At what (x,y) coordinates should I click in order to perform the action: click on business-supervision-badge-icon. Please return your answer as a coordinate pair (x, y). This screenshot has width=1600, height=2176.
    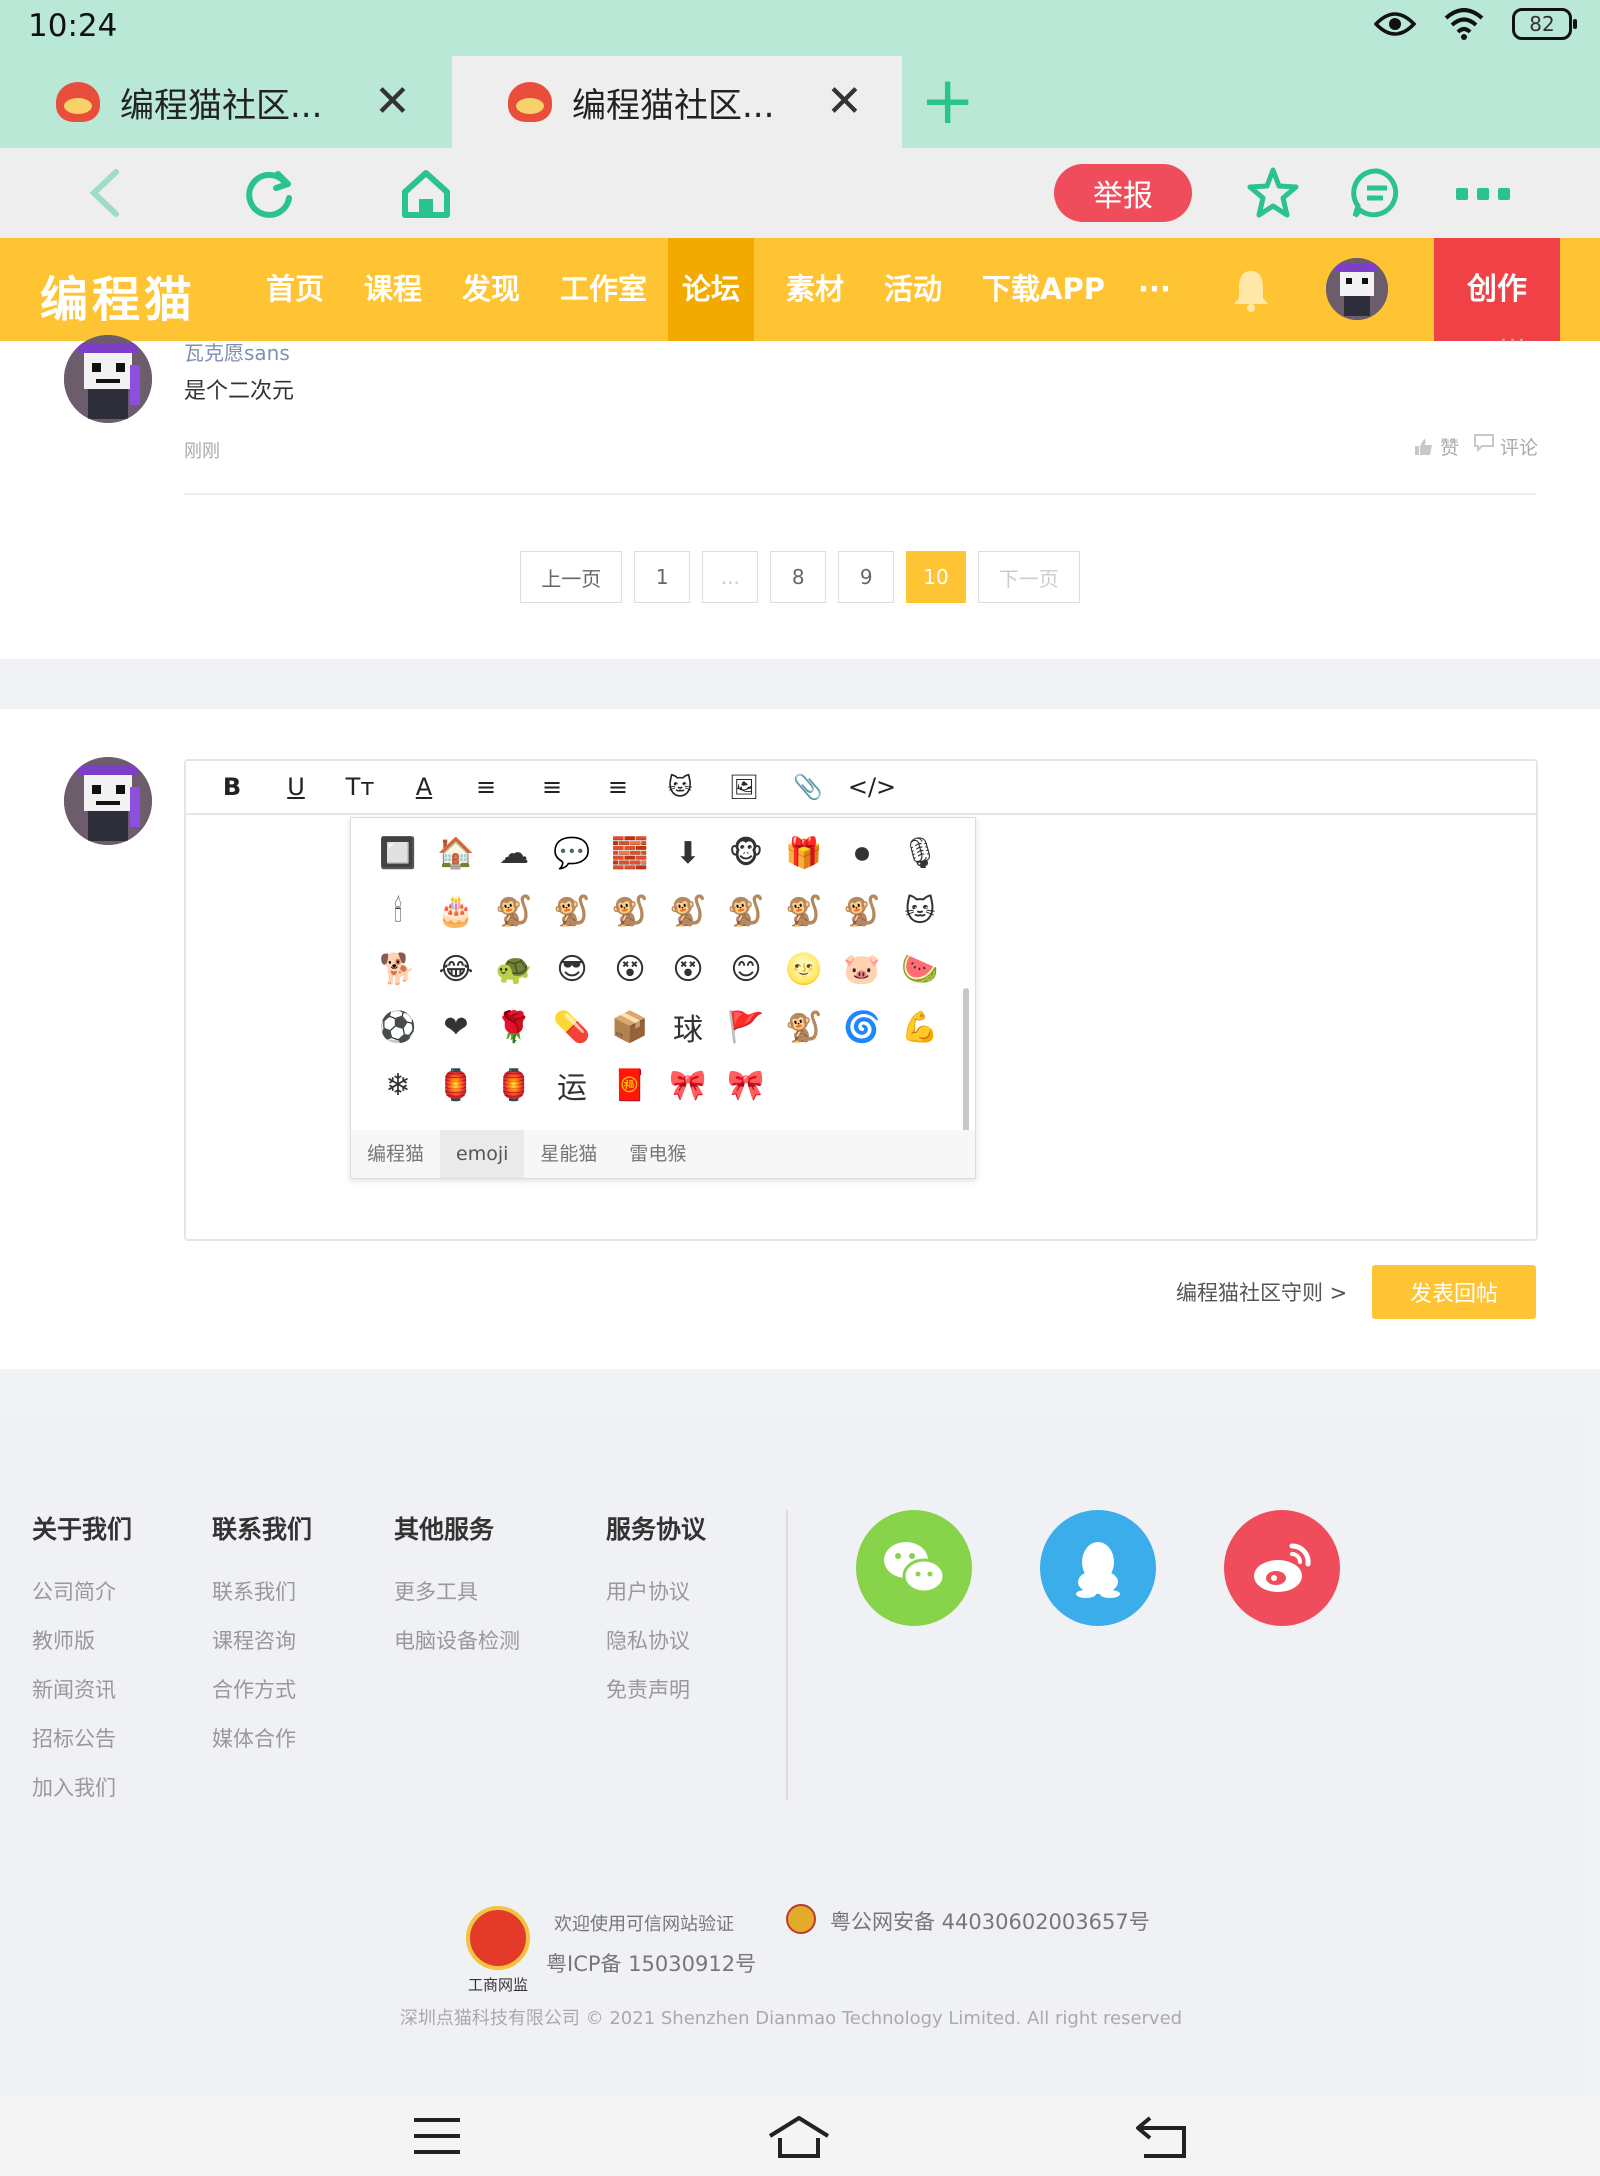
    Looking at the image, I should click on (498, 1938).